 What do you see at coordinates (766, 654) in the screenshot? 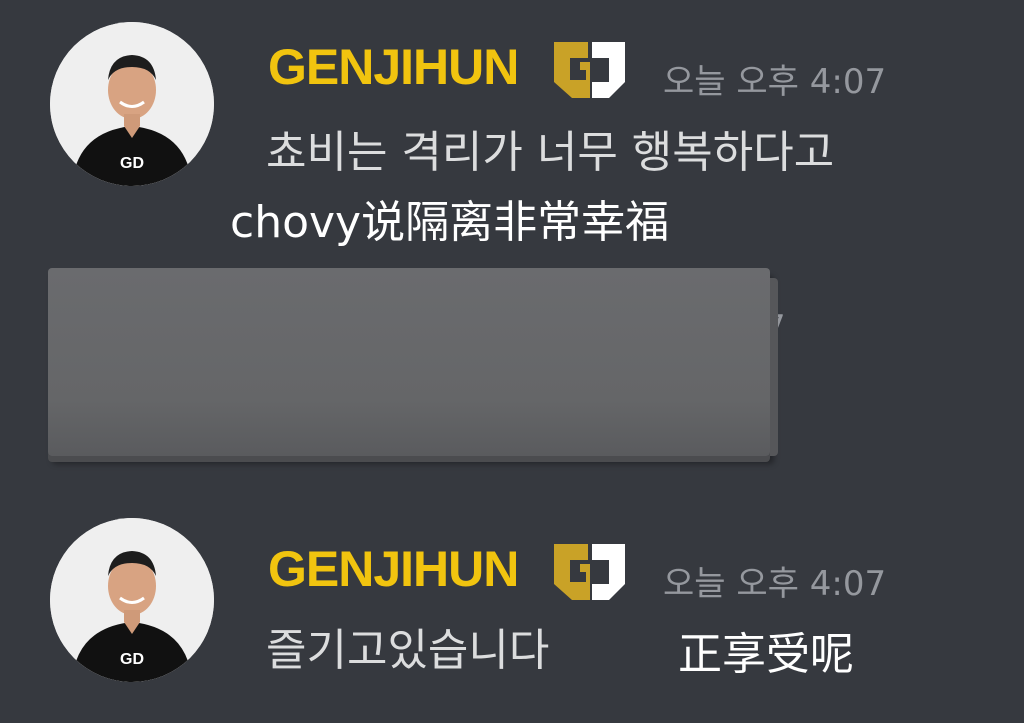
I see `translation-caption: 正享受呢` at bounding box center [766, 654].